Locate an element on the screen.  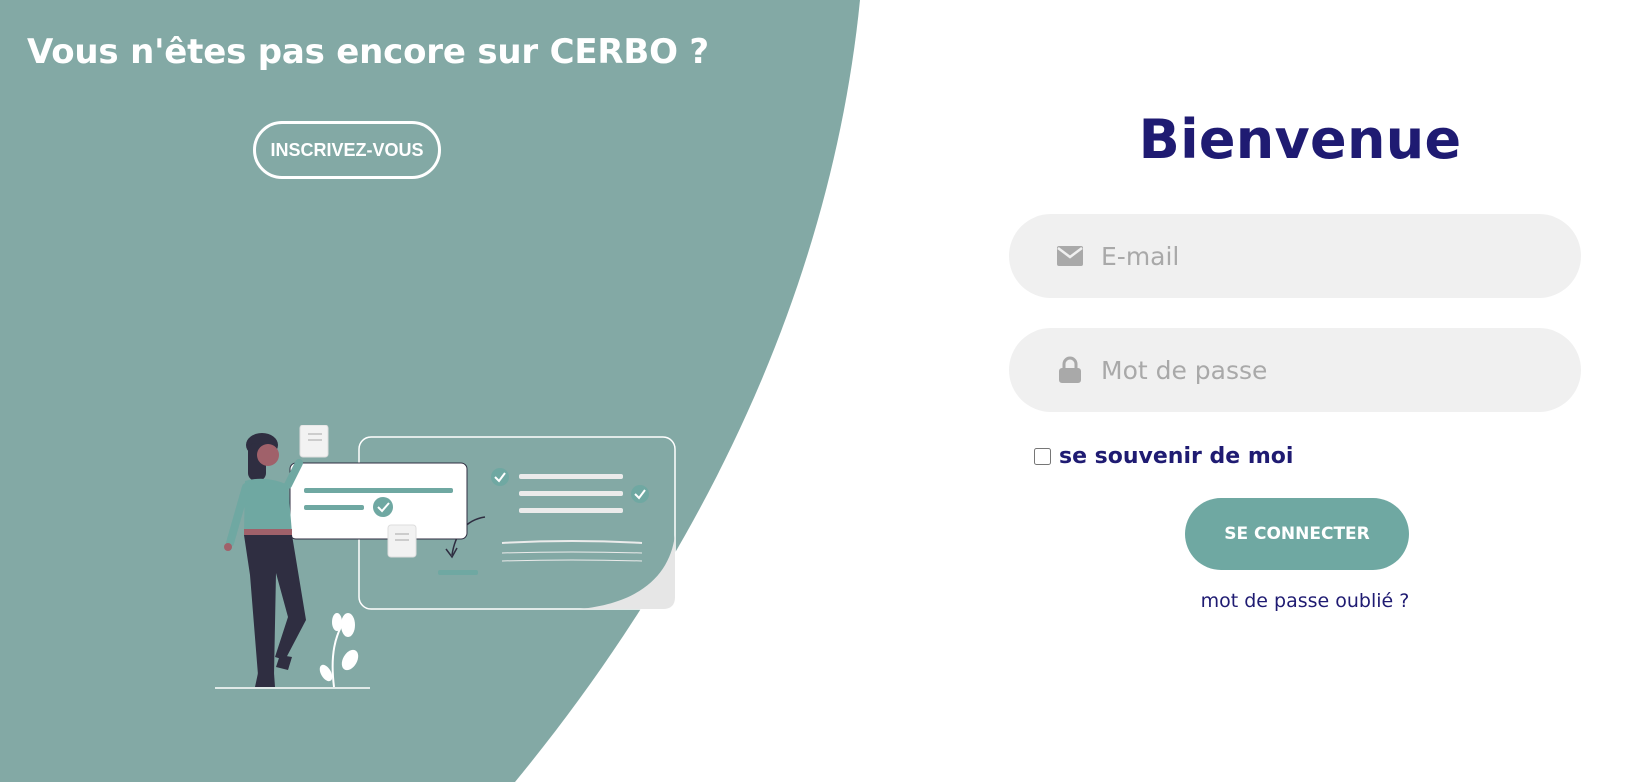
signup-button: INSCRIVEZ-VOUS is located at coordinates (347, 150).